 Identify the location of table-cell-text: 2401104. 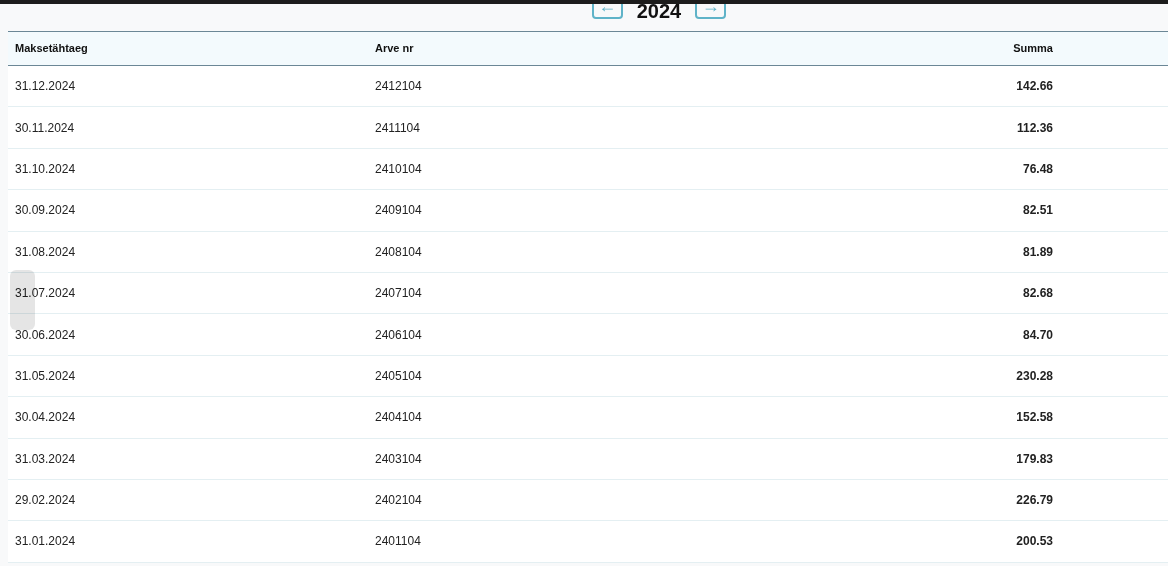
(398, 542).